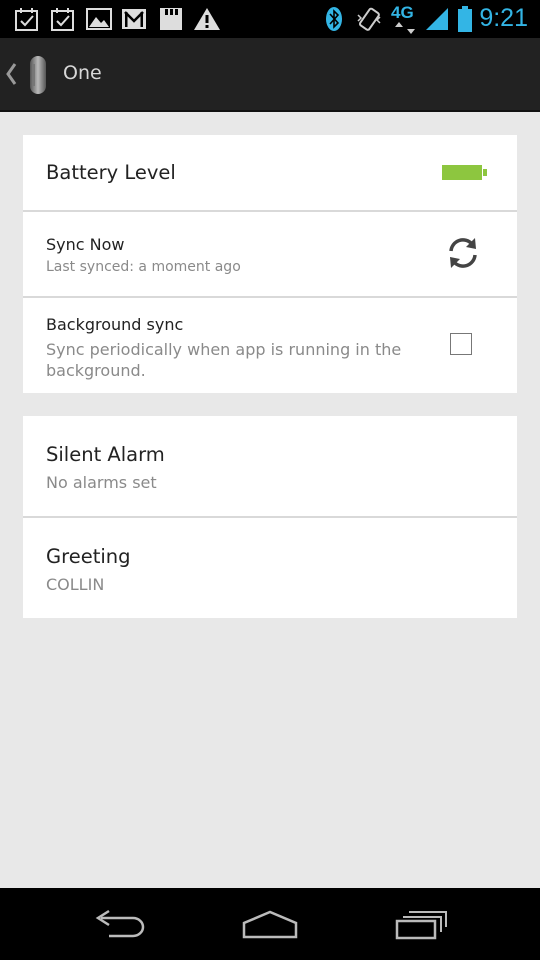 This screenshot has width=540, height=960. I want to click on sync-now-title: Sync Now, so click(85, 244).